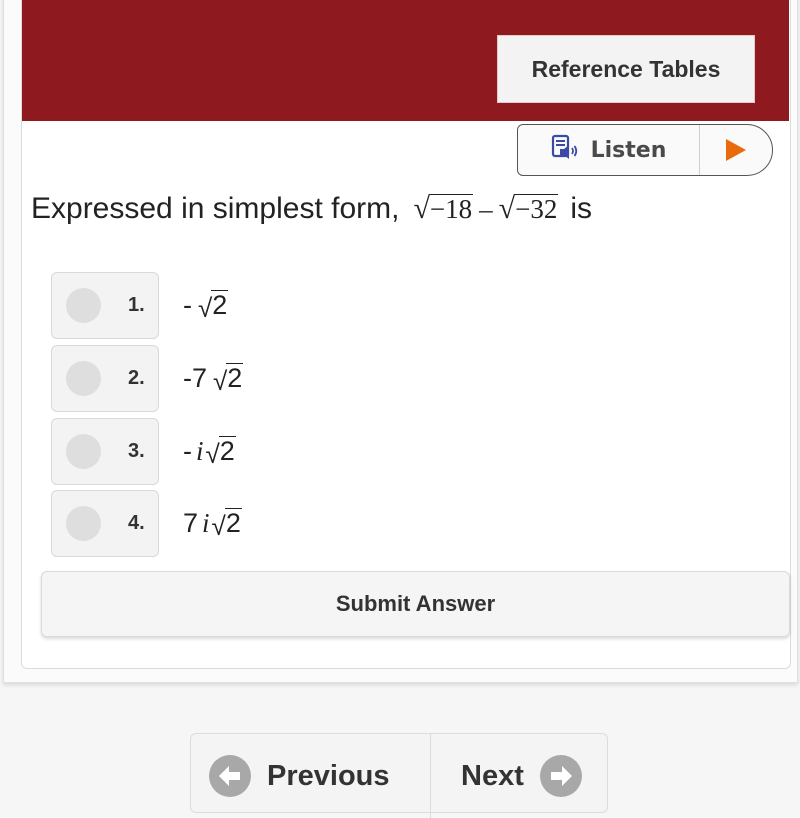 The image size is (800, 818). I want to click on question-expression: √ −18 – √ −32, so click(486, 209).